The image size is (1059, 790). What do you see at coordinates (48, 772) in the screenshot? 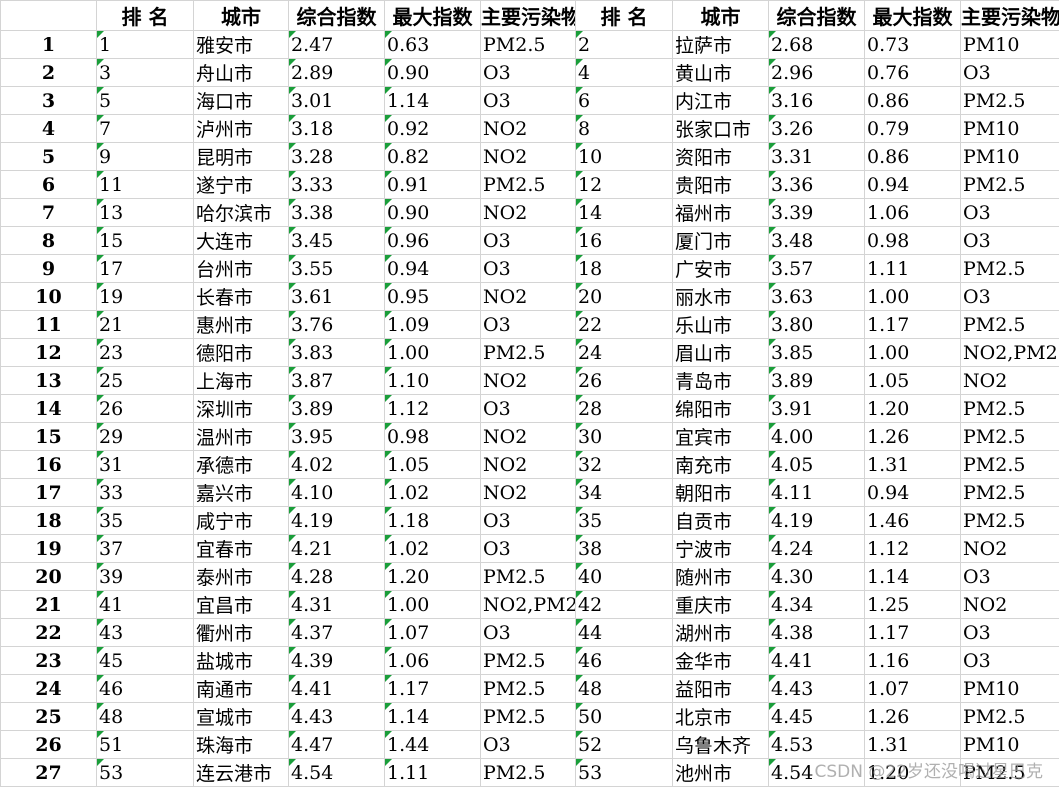
I see `row-header: 27` at bounding box center [48, 772].